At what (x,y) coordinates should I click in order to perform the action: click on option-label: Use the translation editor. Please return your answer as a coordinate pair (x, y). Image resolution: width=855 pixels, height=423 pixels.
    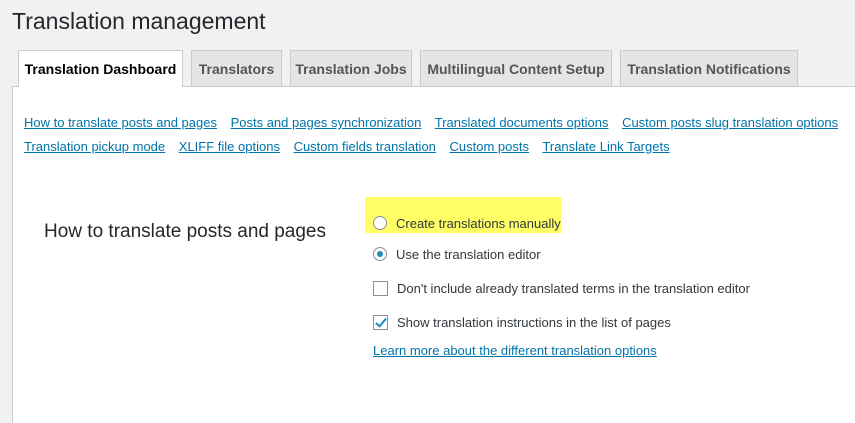
    Looking at the image, I should click on (468, 254).